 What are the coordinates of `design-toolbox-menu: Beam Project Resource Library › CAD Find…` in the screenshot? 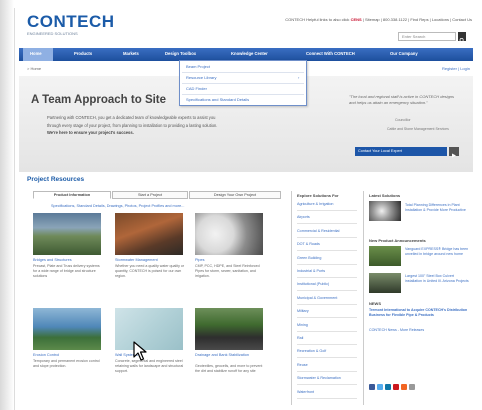 It's located at (243, 83).